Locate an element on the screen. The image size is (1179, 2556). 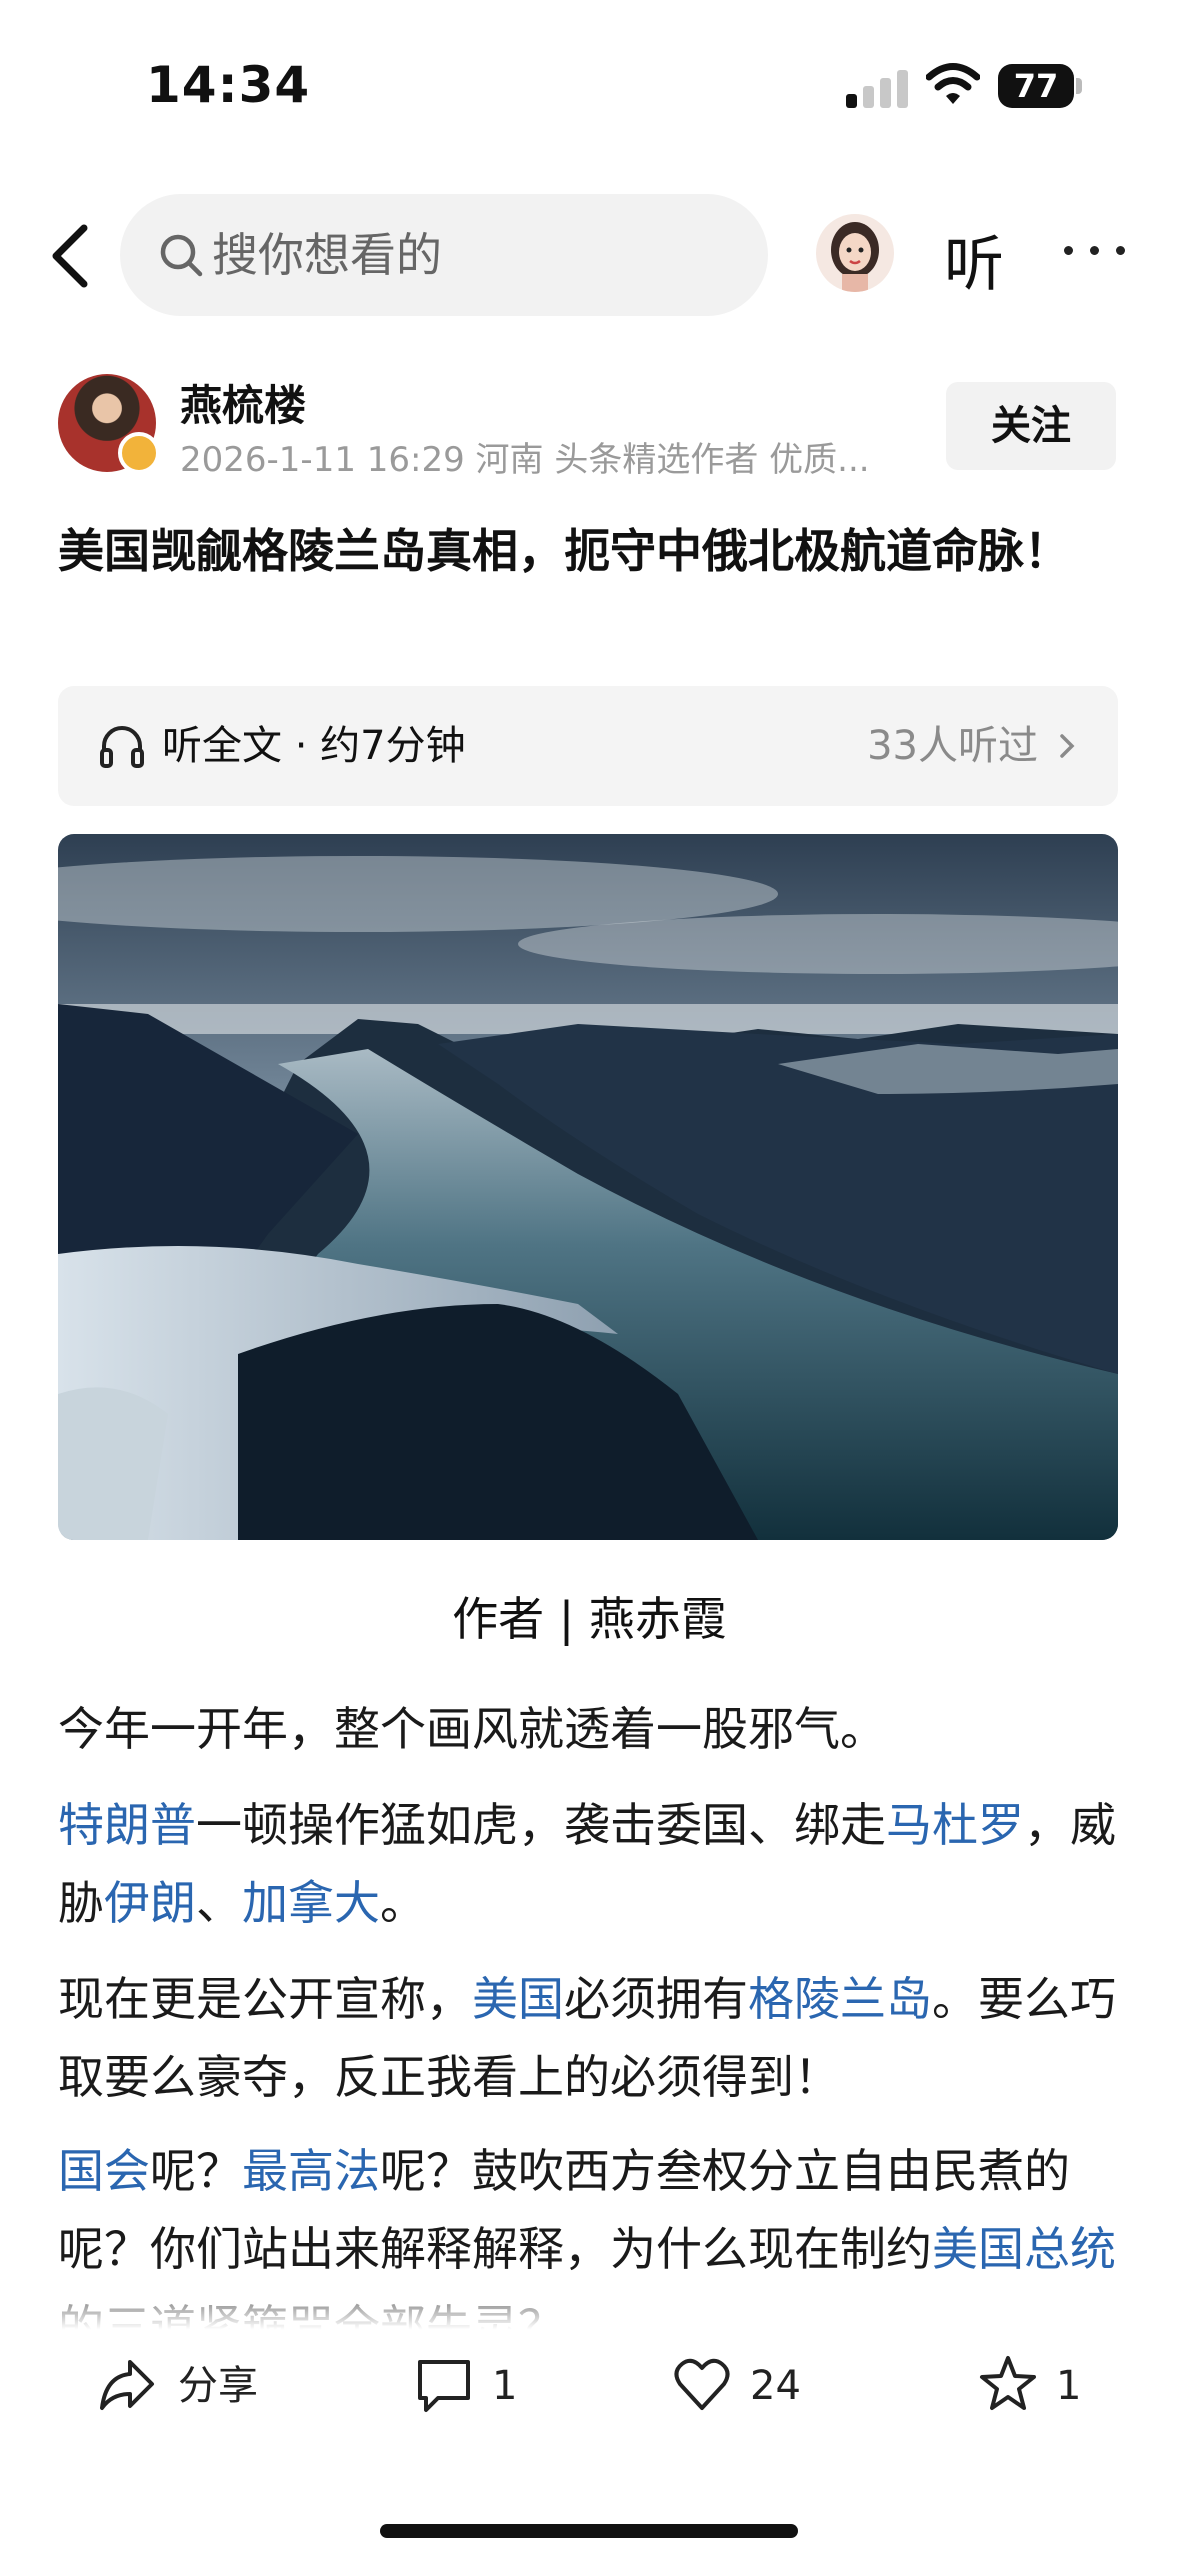
star-icon is located at coordinates (1008, 2383).